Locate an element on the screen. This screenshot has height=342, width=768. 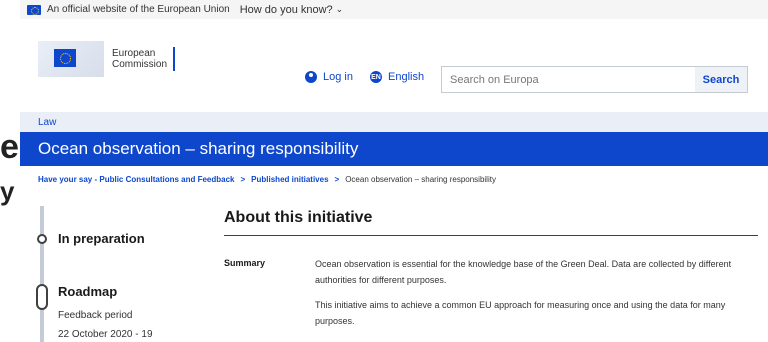
logo-divider is located at coordinates (174, 59).